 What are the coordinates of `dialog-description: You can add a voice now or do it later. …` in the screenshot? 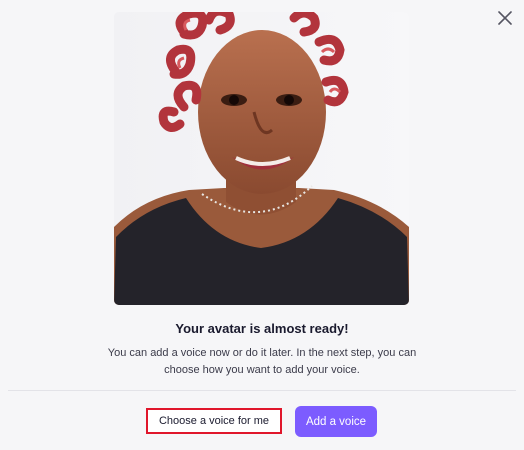 It's located at (262, 361).